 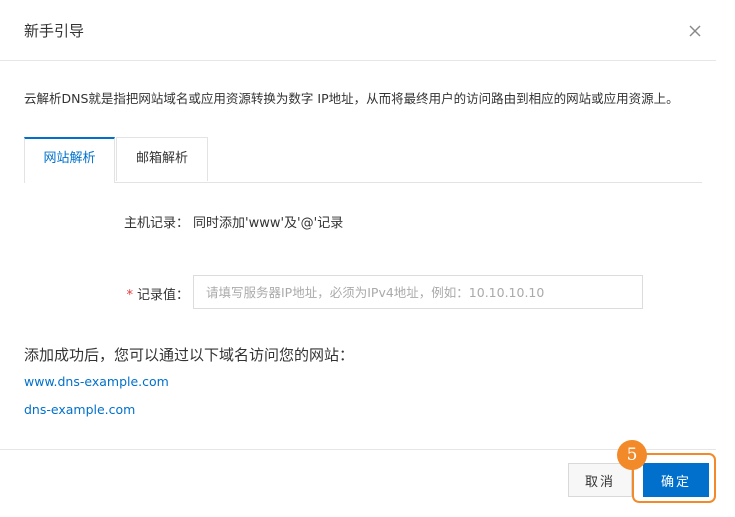 I want to click on host-record-value: 同时添加'www'及'@'记录, so click(x=268, y=223).